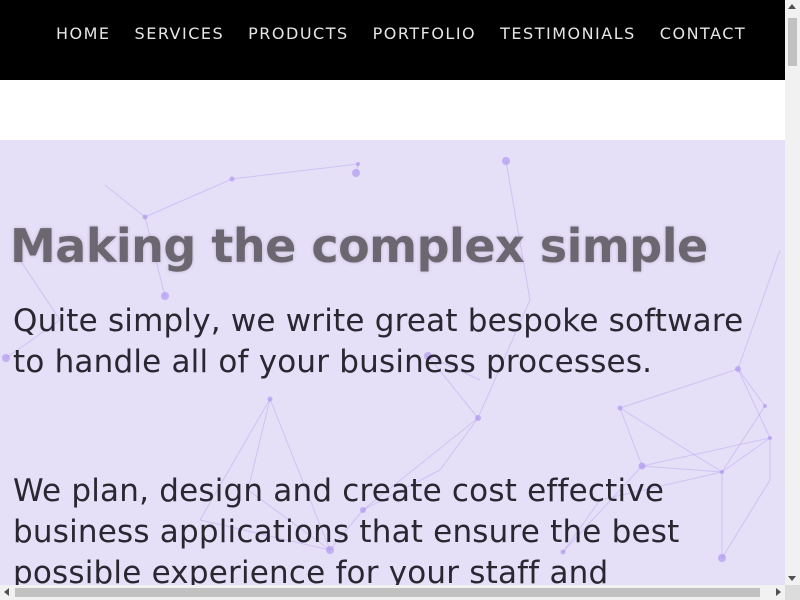 This screenshot has height=600, width=800. What do you see at coordinates (792, 592) in the screenshot?
I see `scrollbar-corner` at bounding box center [792, 592].